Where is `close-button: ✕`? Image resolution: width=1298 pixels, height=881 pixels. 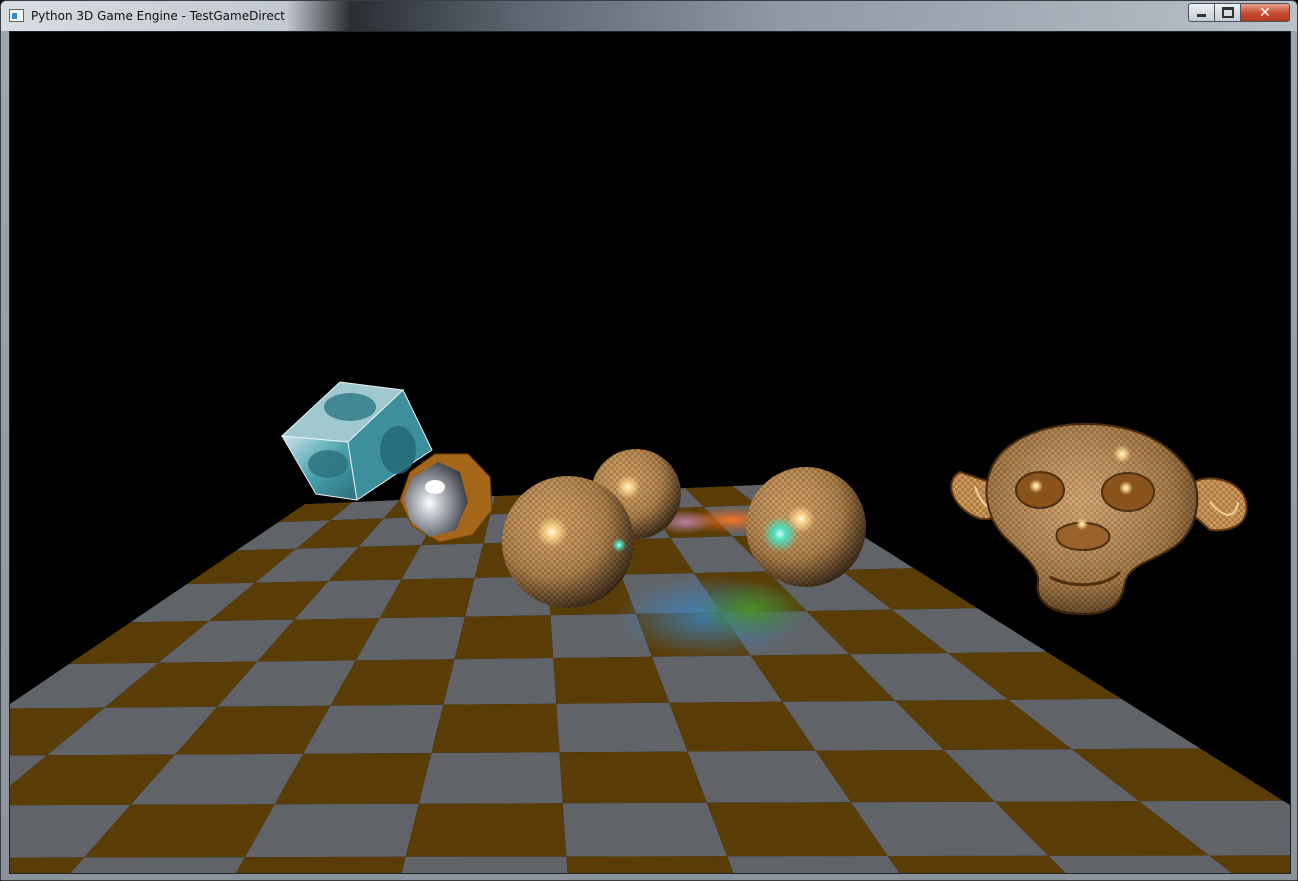
close-button: ✕ is located at coordinates (1265, 12).